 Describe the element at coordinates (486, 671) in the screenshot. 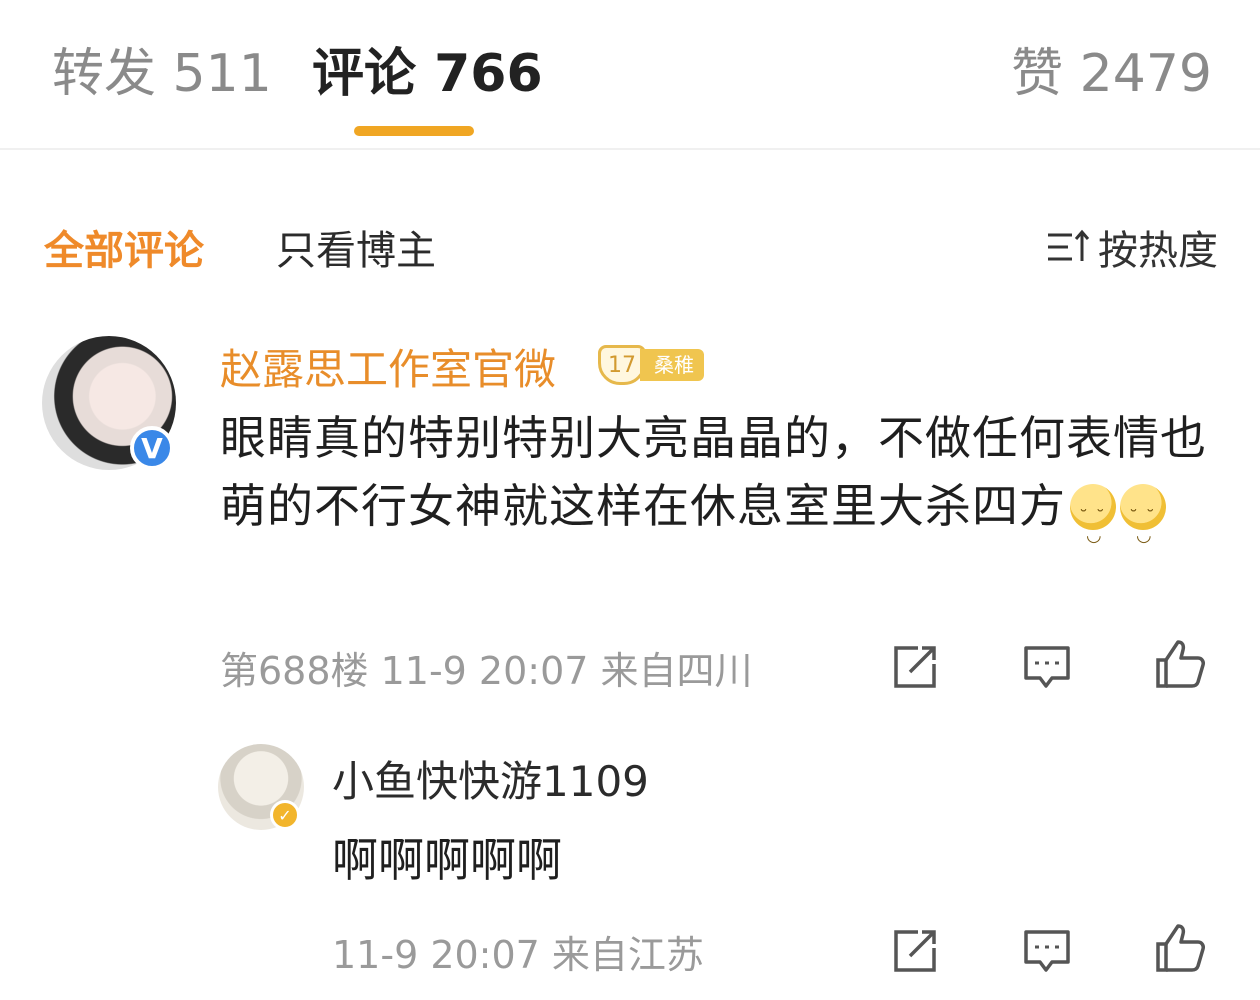

I see `comment-meta: 第688楼 11-9 20:07 来自四川` at that location.